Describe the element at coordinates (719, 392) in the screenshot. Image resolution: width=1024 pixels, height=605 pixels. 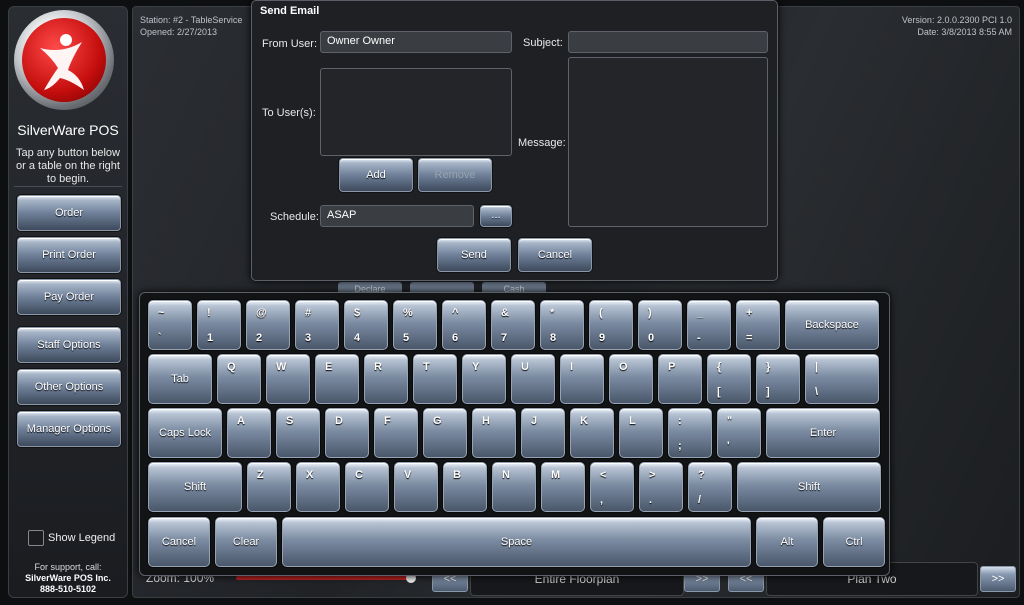
I see `key-secondary-label: [` at that location.